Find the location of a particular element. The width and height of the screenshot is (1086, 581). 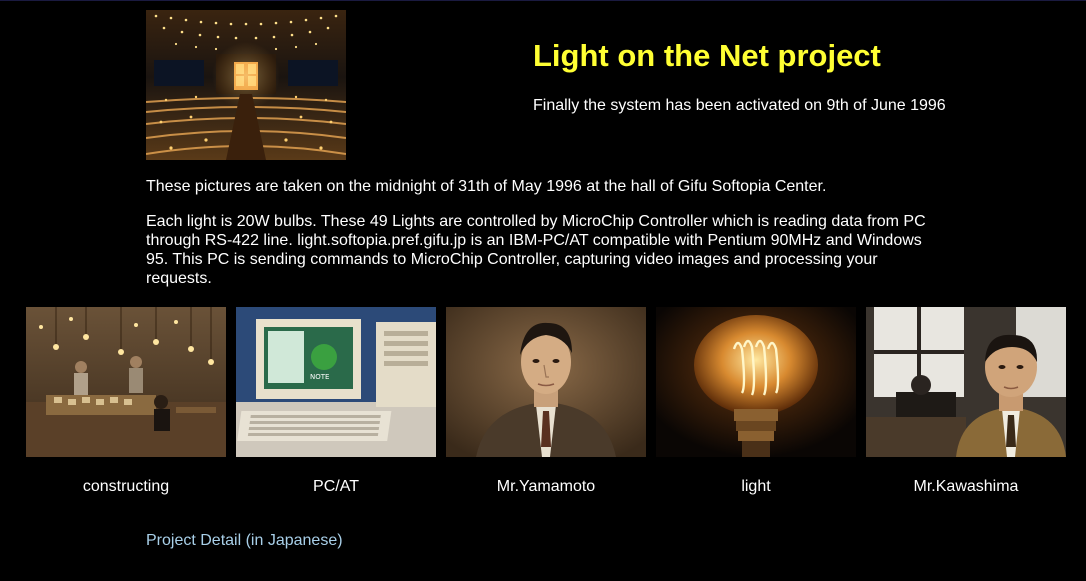

caption-yamamoto: Mr.Yamamoto is located at coordinates (546, 486).